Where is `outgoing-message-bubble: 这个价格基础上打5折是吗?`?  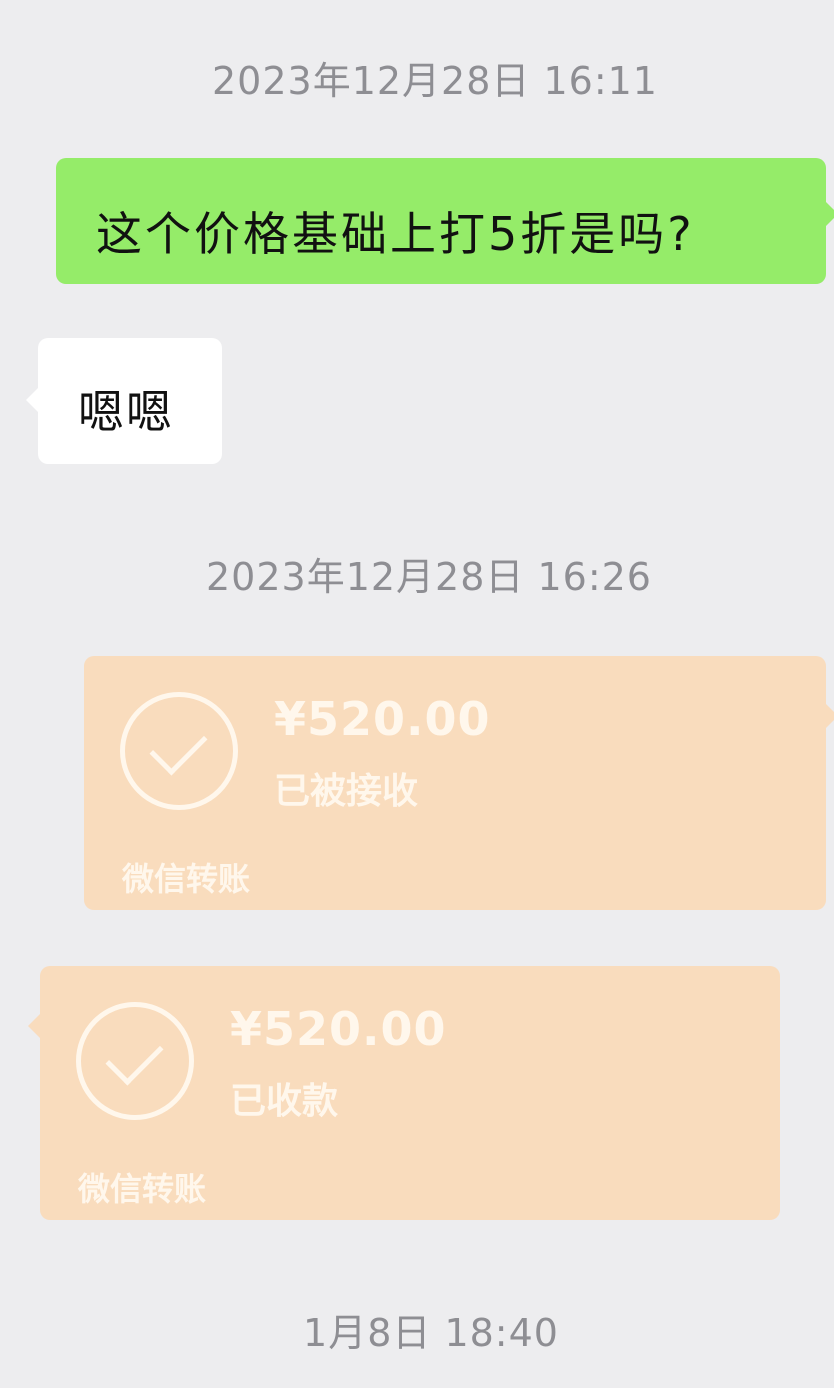 outgoing-message-bubble: 这个价格基础上打5折是吗? is located at coordinates (445, 221).